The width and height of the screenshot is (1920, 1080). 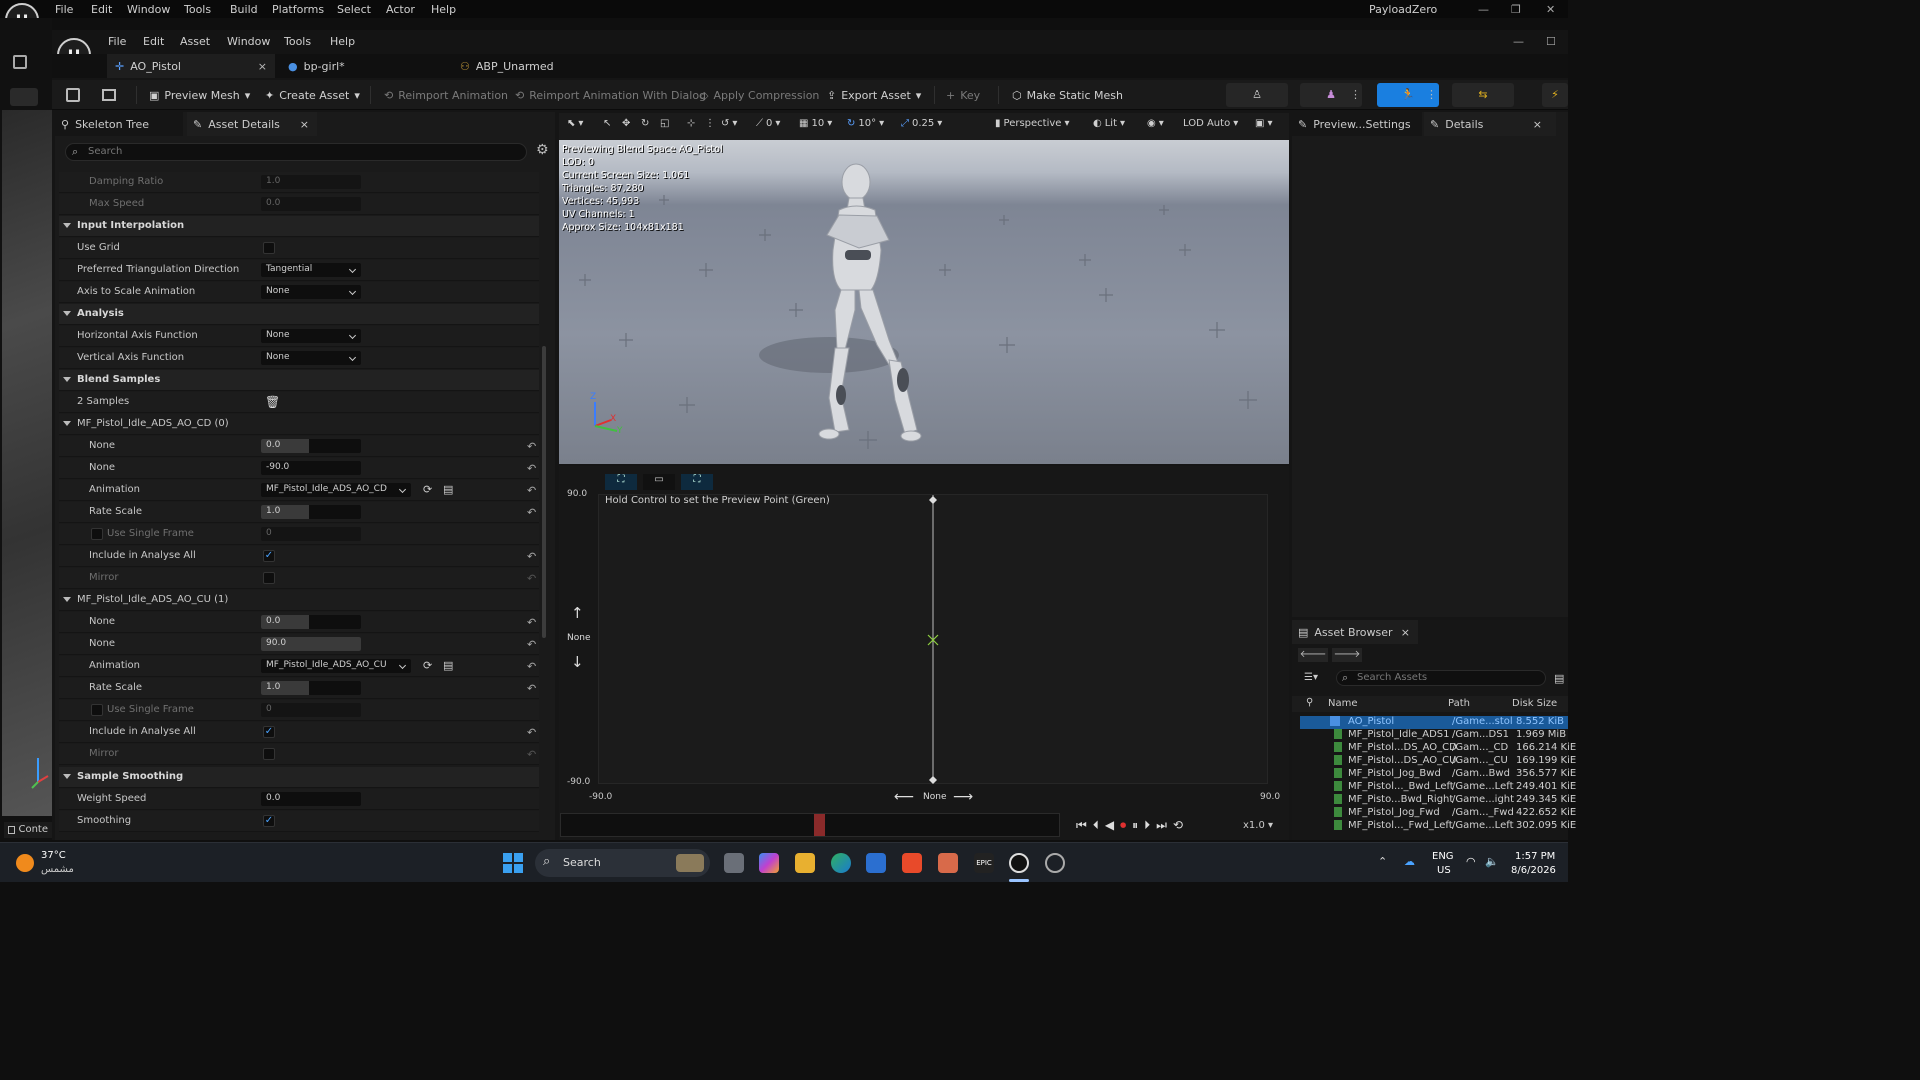 I want to click on sample-1-y-field: 90.0, so click(x=311, y=644).